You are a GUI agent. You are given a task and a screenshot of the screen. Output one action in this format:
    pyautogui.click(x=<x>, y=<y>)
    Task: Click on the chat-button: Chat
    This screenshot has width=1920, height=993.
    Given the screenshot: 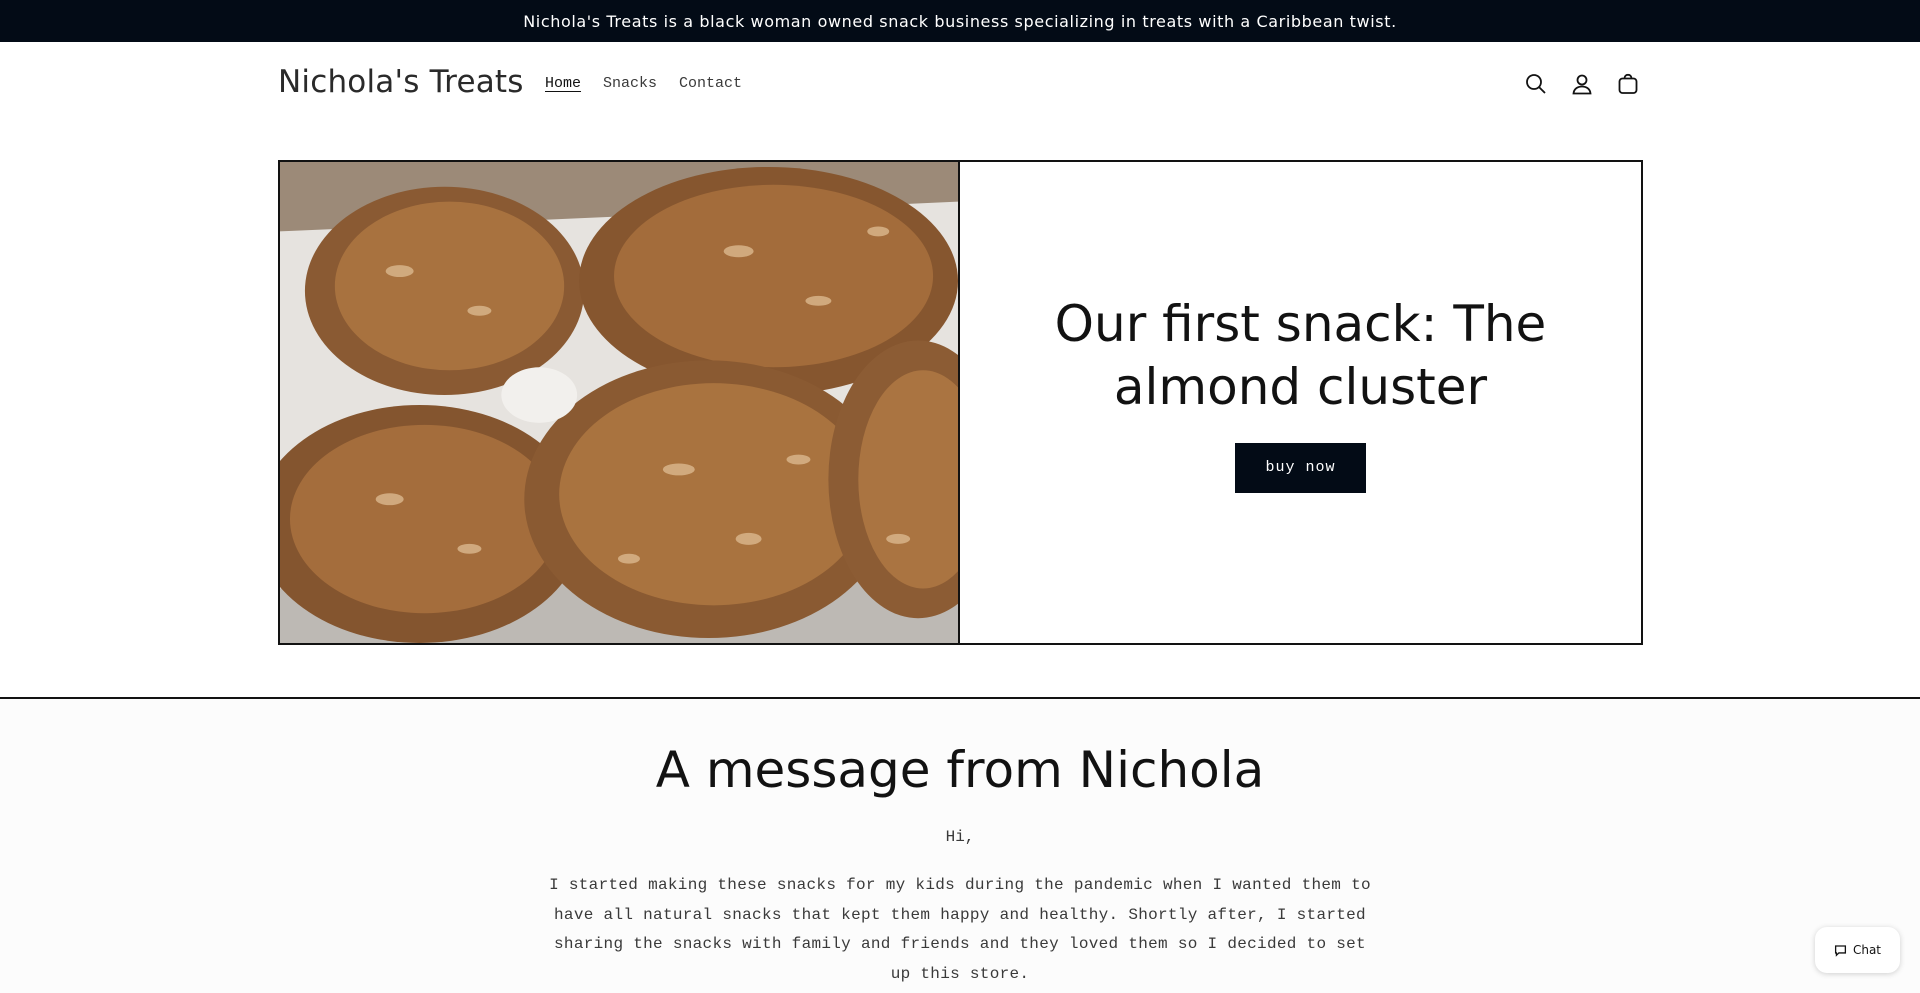 What is the action you would take?
    pyautogui.click(x=1857, y=950)
    